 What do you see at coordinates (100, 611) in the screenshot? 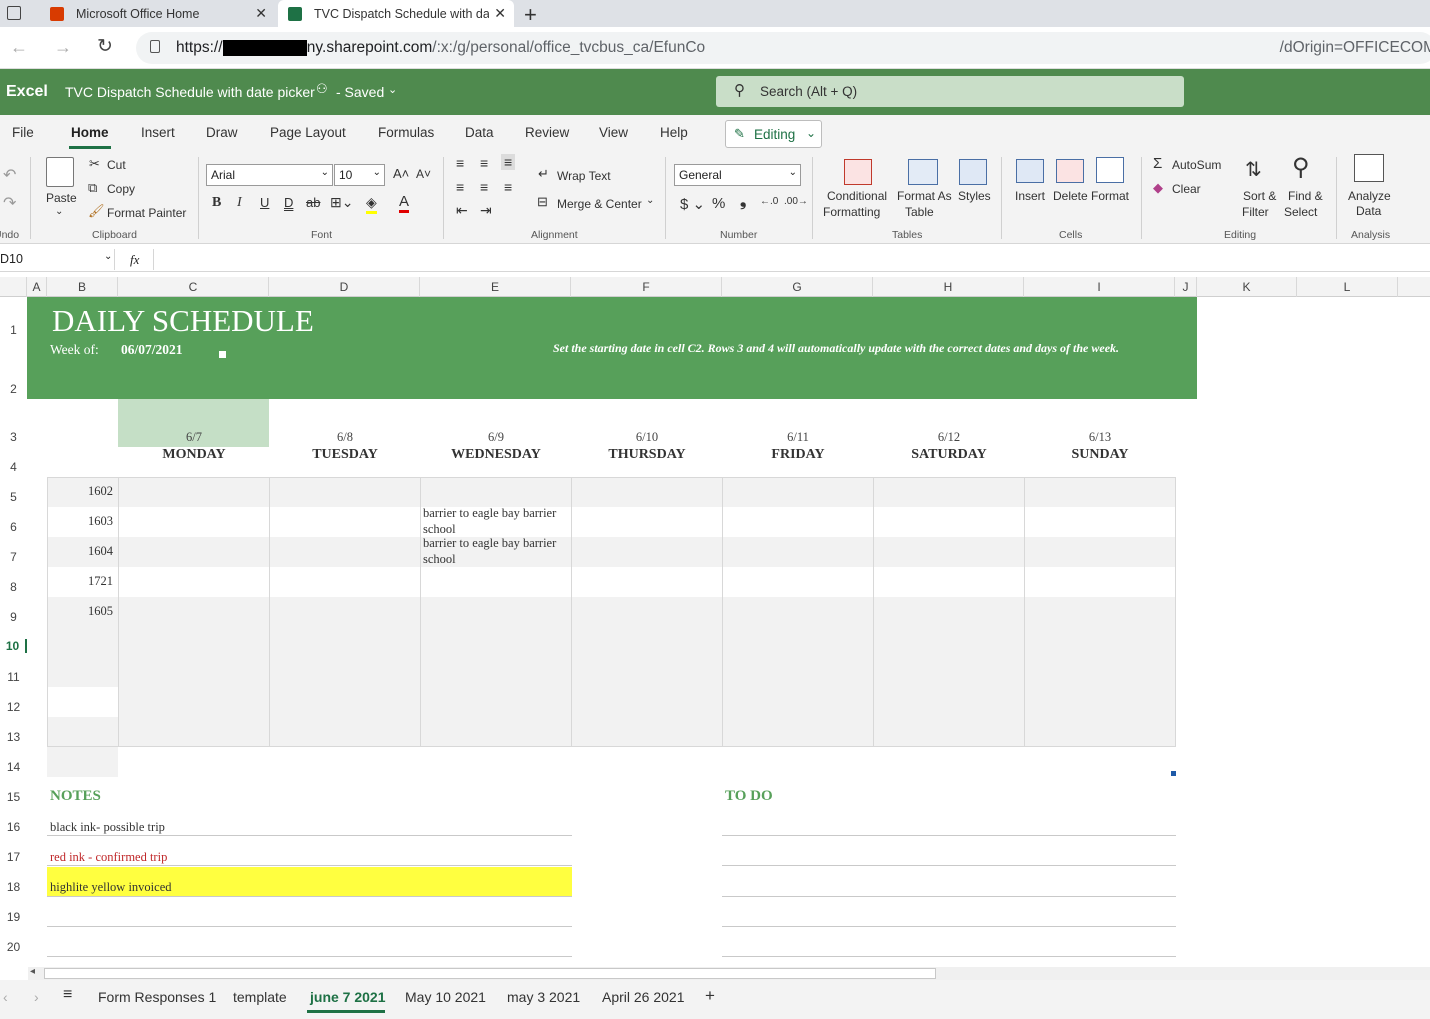
I see `bus-number: 1605` at bounding box center [100, 611].